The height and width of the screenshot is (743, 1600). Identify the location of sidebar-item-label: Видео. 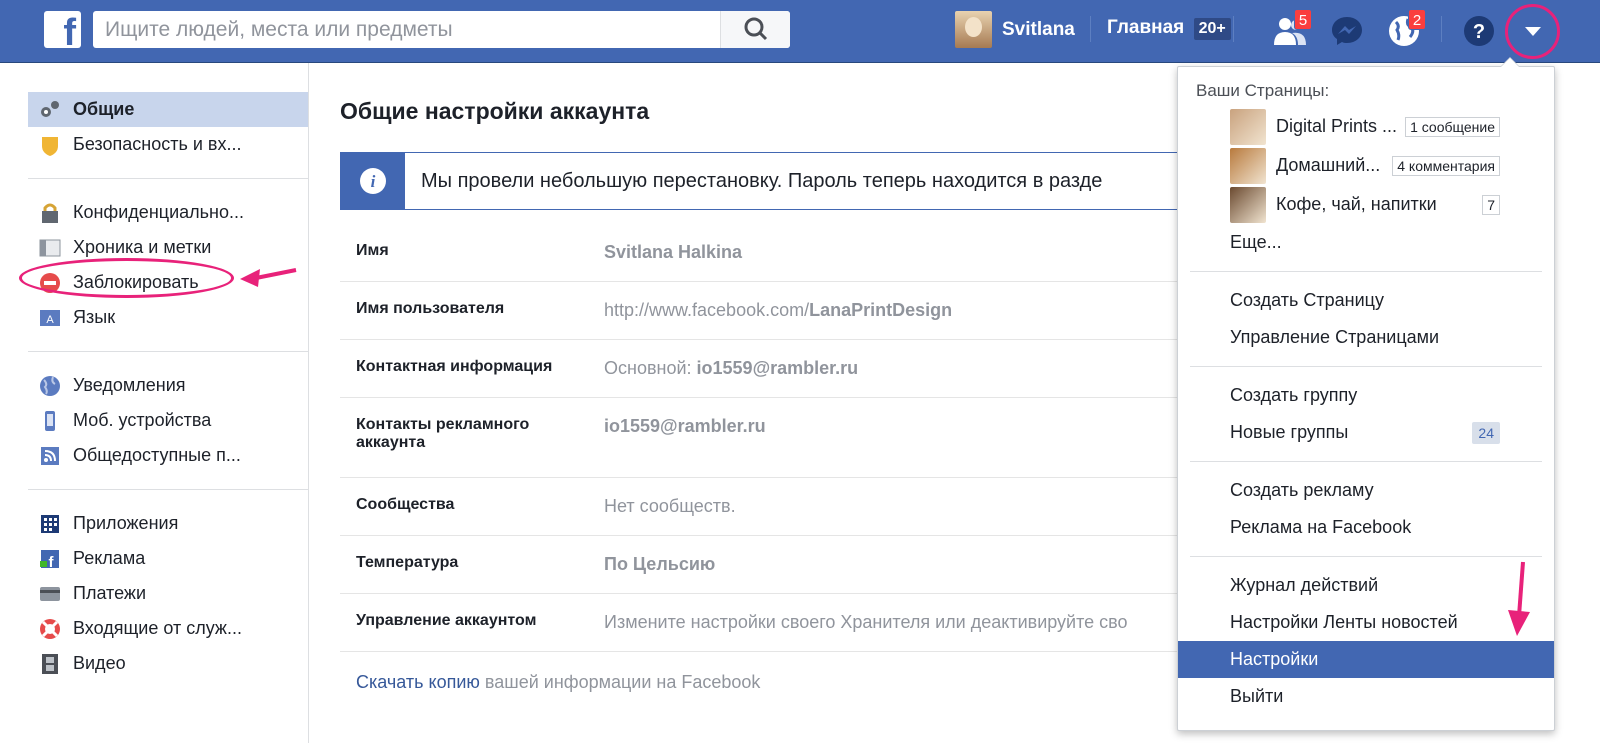
(99, 663).